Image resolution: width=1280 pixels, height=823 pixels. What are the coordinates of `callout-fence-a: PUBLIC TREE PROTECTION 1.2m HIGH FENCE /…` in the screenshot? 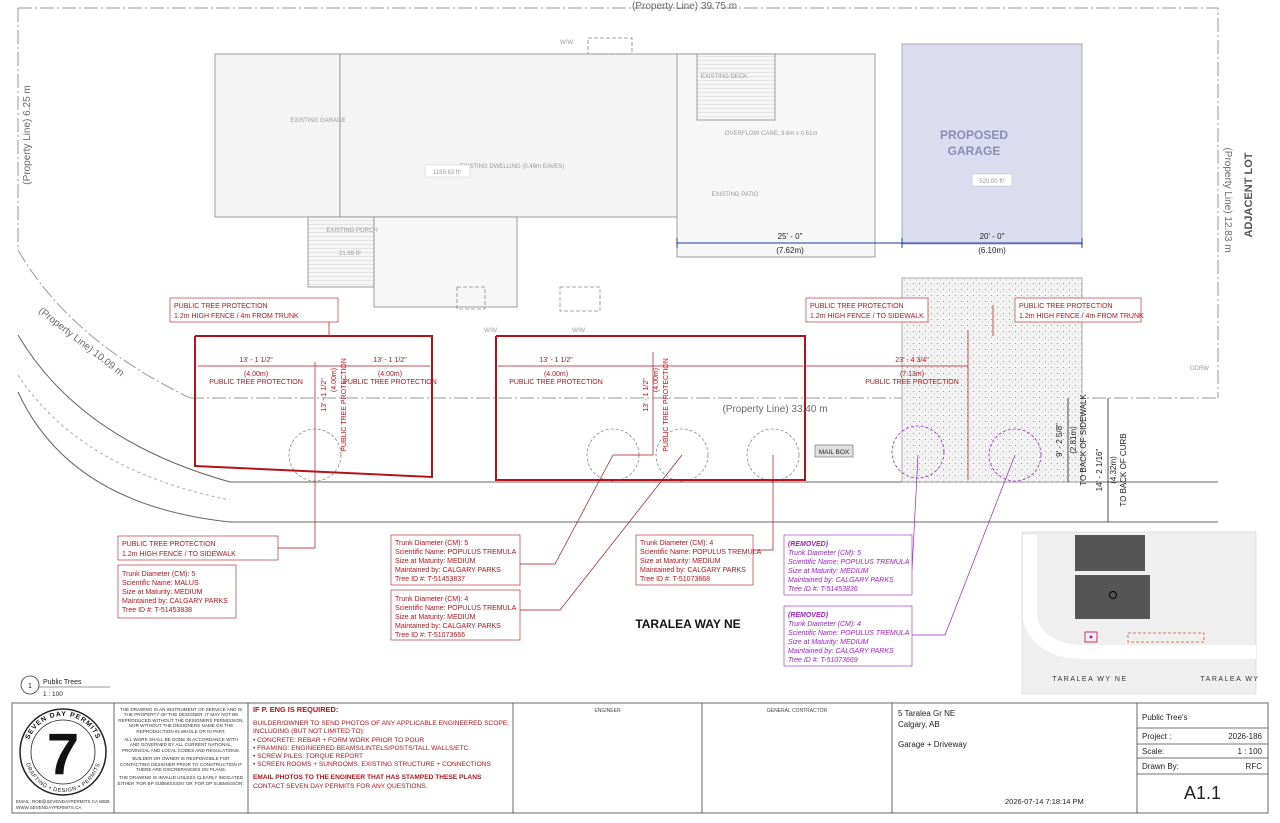 It's located at (254, 310).